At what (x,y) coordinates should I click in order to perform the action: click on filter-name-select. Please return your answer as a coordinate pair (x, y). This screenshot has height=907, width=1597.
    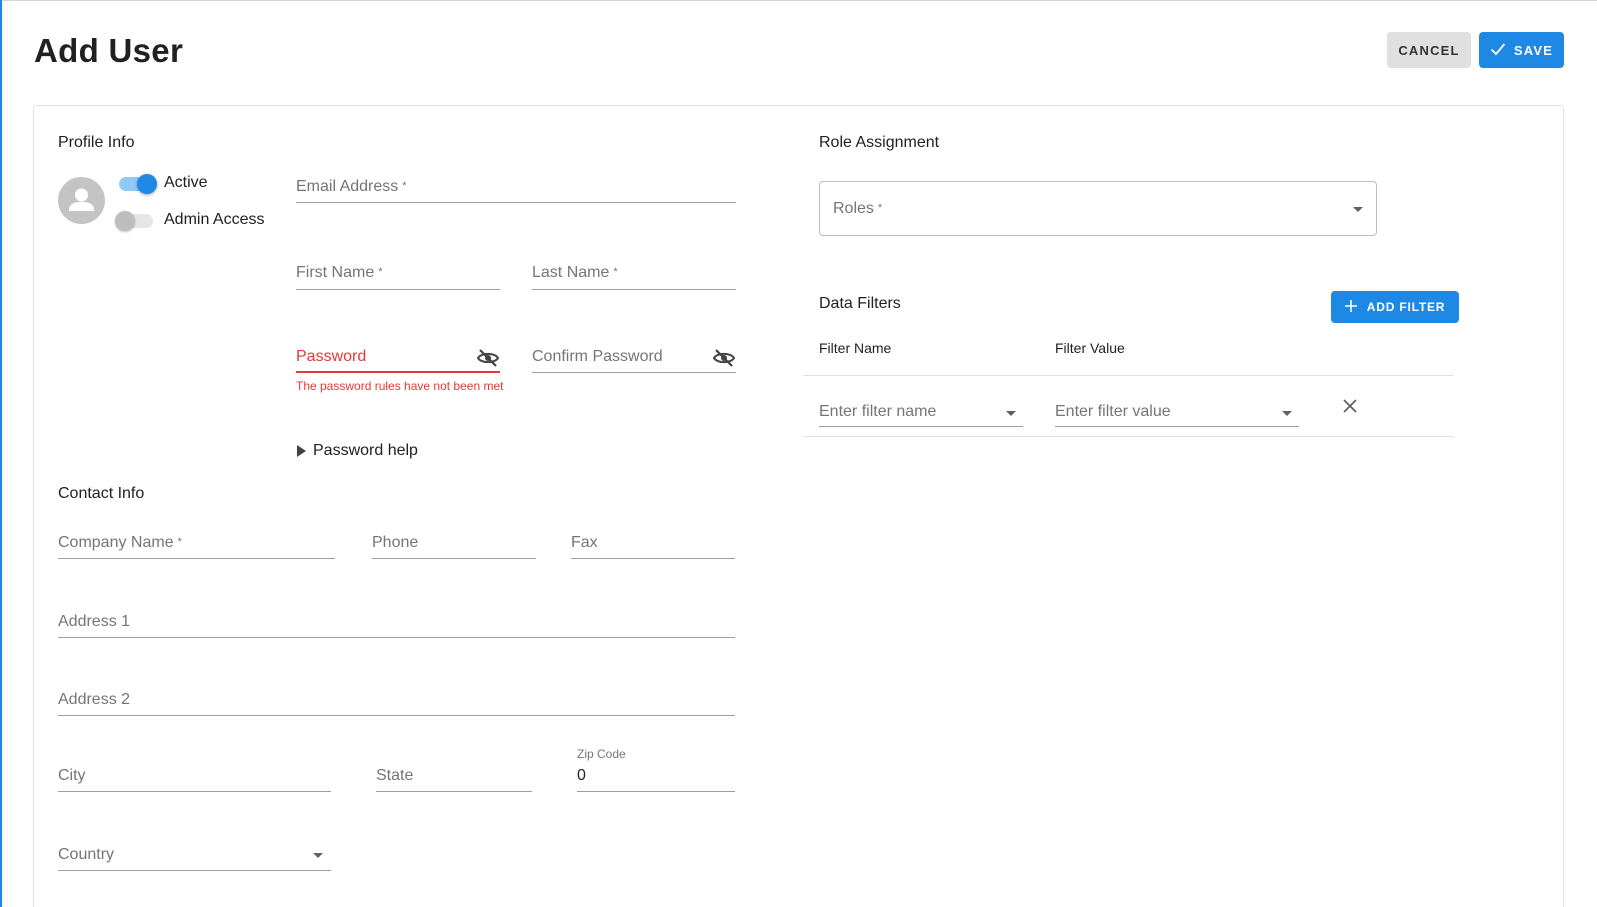
    Looking at the image, I should click on (921, 426).